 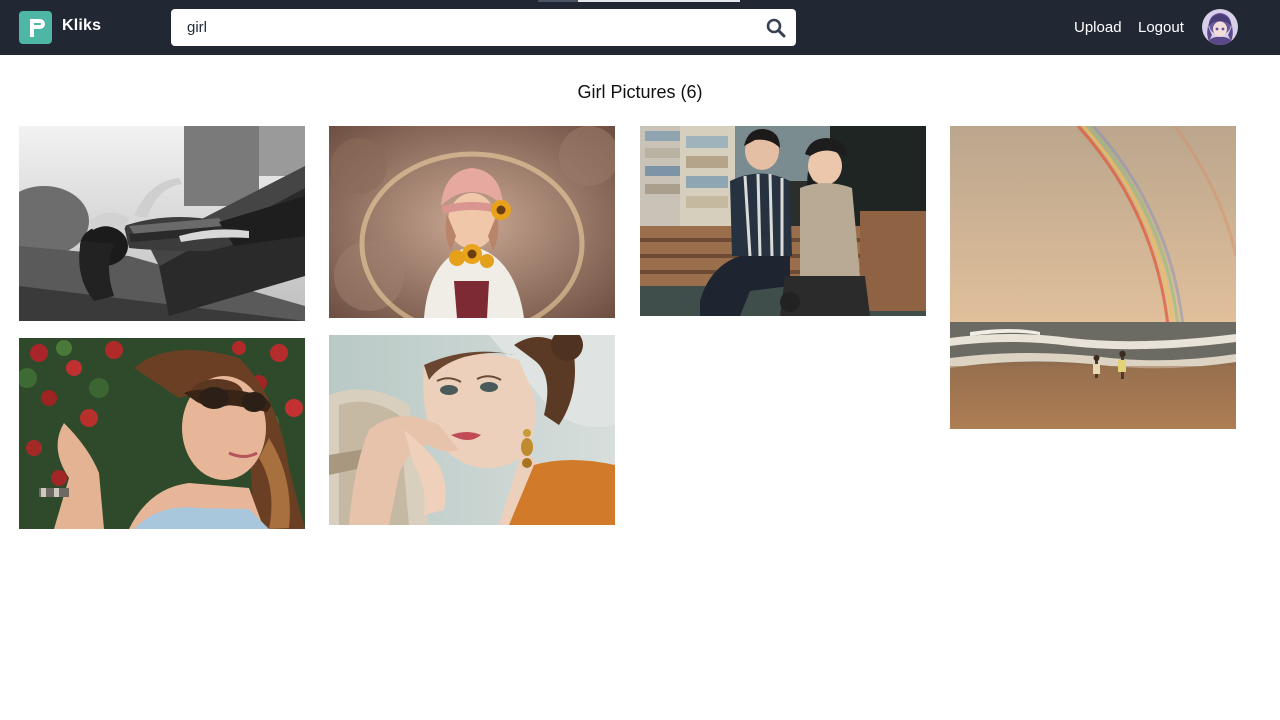 I want to click on user-avatar, so click(x=1220, y=27).